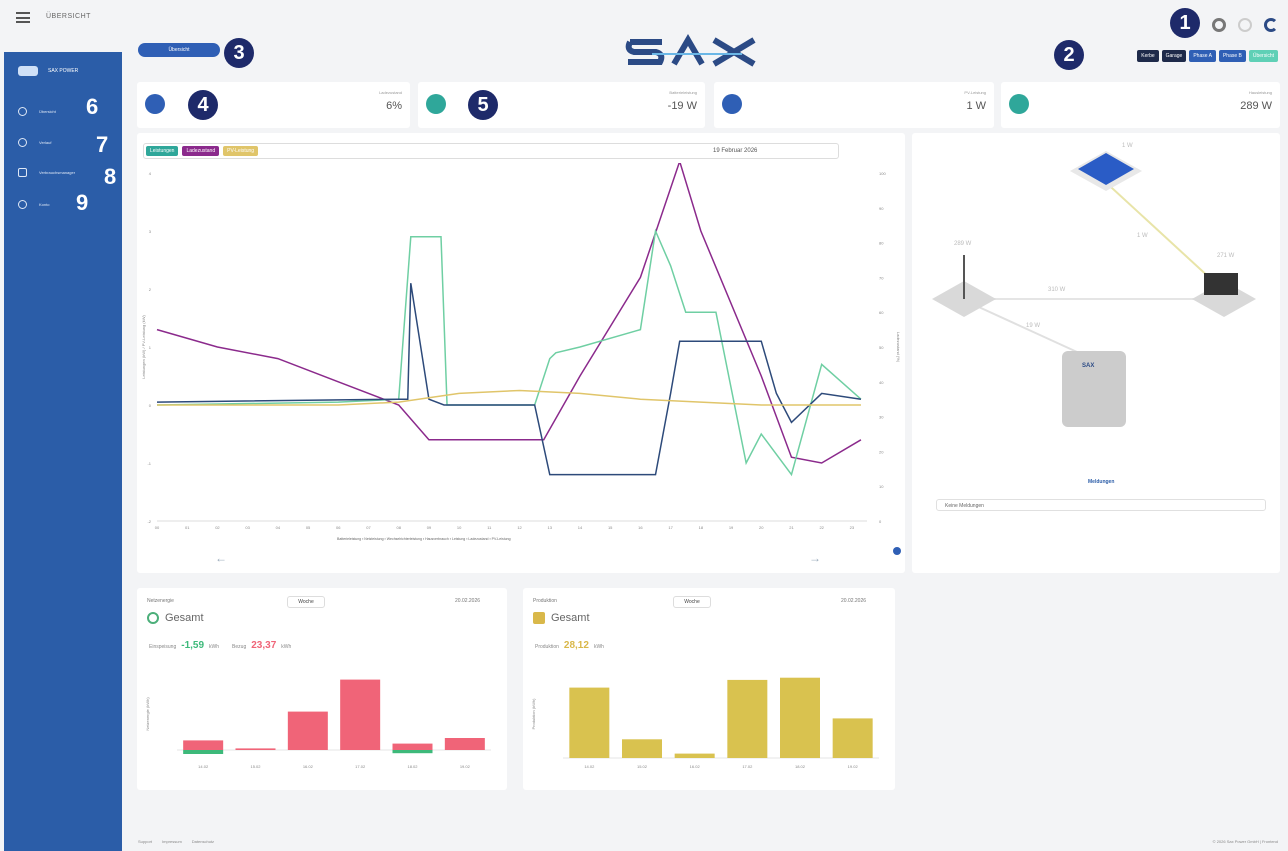  What do you see at coordinates (241, 151) in the screenshot?
I see `chip-pv: PV-Leistung` at bounding box center [241, 151].